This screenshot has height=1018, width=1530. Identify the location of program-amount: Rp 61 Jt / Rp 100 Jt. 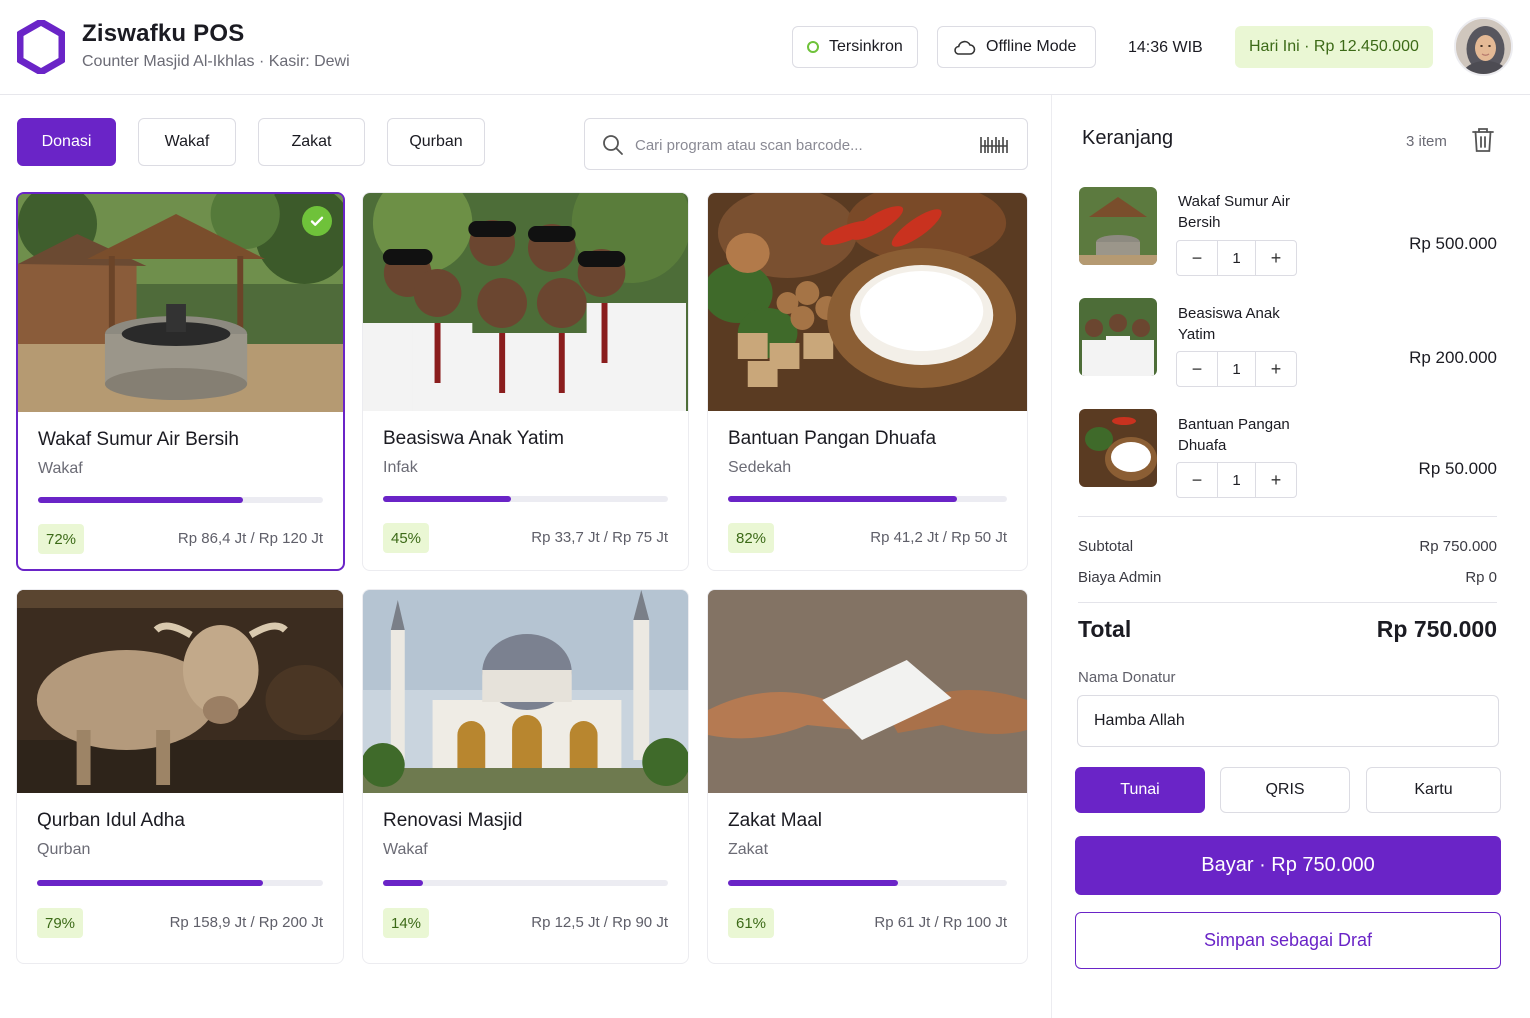
(940, 922).